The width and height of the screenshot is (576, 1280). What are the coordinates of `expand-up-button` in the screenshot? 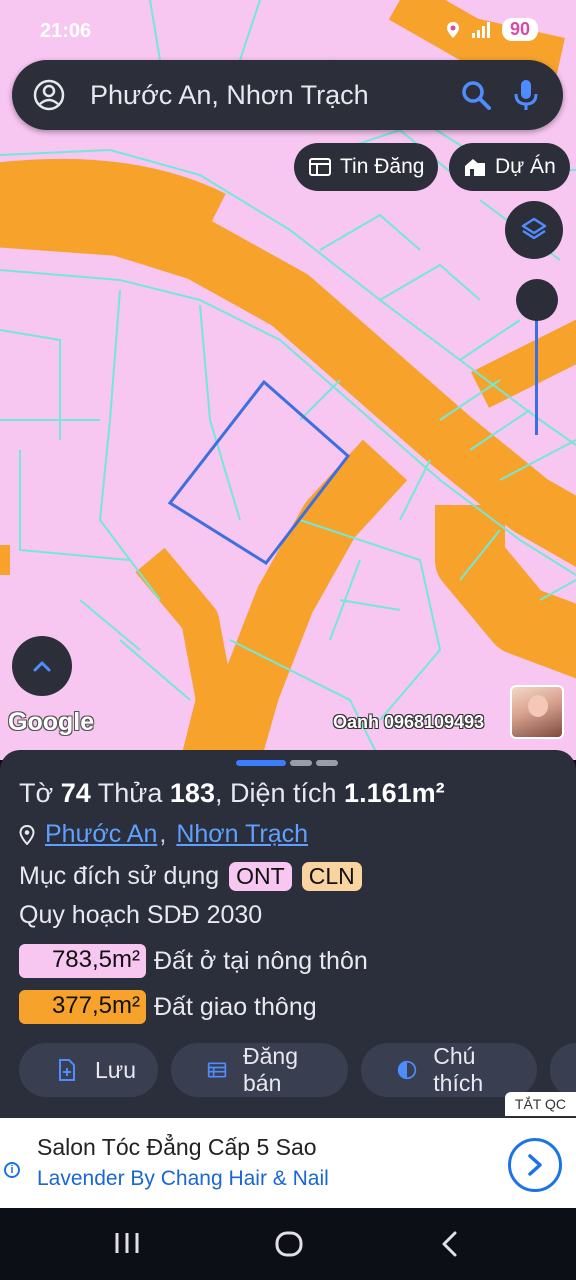 It's located at (42, 666).